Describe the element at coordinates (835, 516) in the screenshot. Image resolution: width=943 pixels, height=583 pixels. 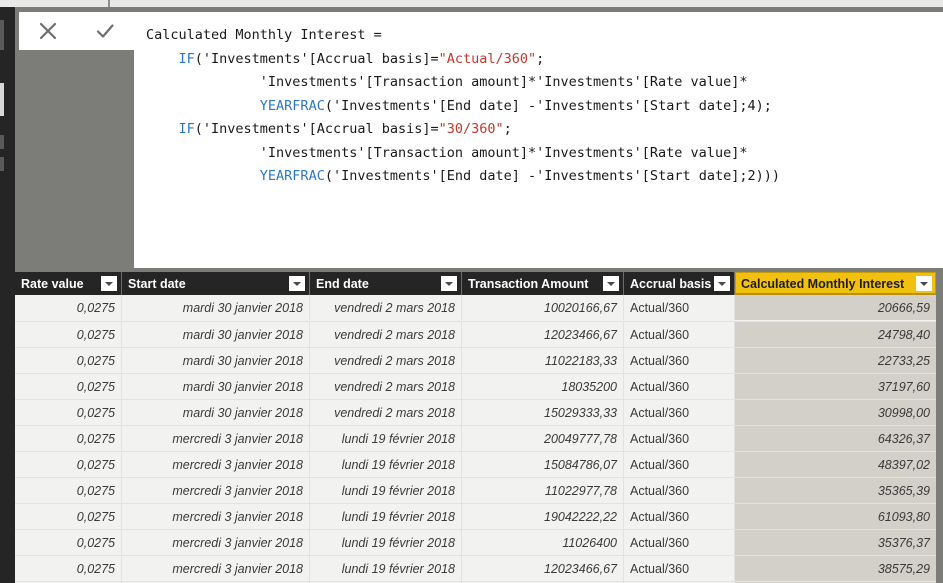
I see `cell-calculated-monthly-interest: 61093,80` at that location.